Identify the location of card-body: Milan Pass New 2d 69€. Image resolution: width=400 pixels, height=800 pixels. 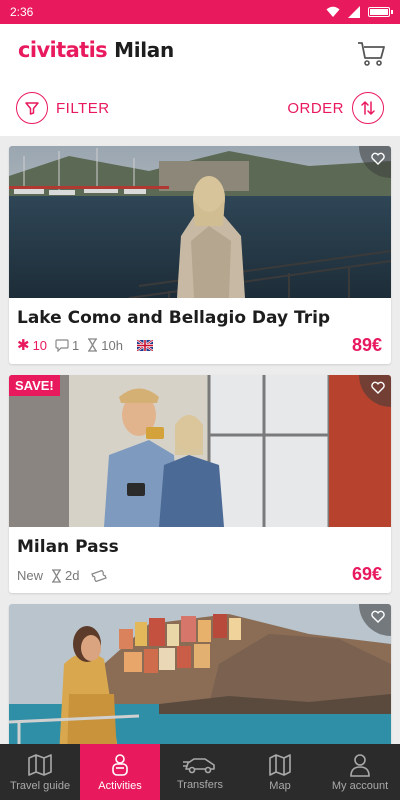
(200, 560).